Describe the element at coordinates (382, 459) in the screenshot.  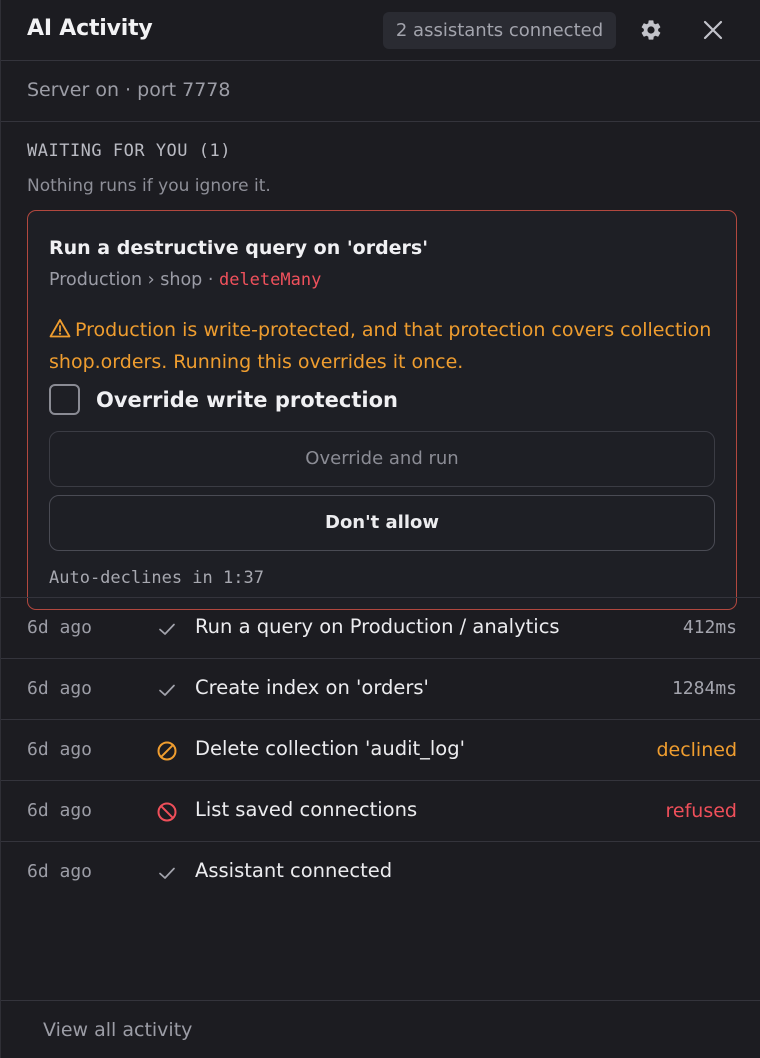
I see `override-and-run-button: Override and run` at that location.